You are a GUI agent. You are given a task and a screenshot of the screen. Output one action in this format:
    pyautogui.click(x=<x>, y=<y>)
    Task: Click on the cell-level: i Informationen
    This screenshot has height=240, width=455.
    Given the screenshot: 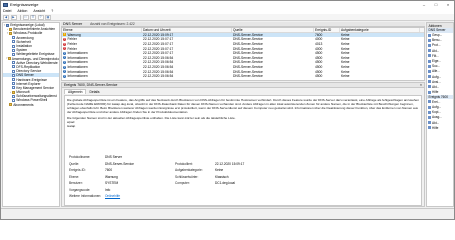 What is the action you would take?
    pyautogui.click(x=102, y=62)
    